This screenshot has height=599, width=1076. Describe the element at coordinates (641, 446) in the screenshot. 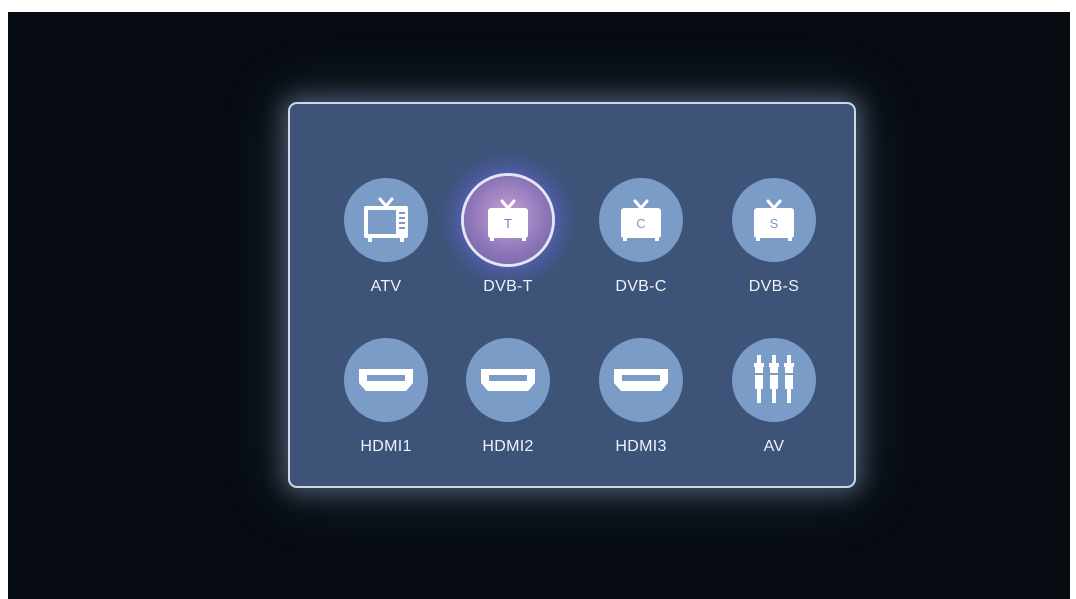

I see `source-label: HDMI3` at that location.